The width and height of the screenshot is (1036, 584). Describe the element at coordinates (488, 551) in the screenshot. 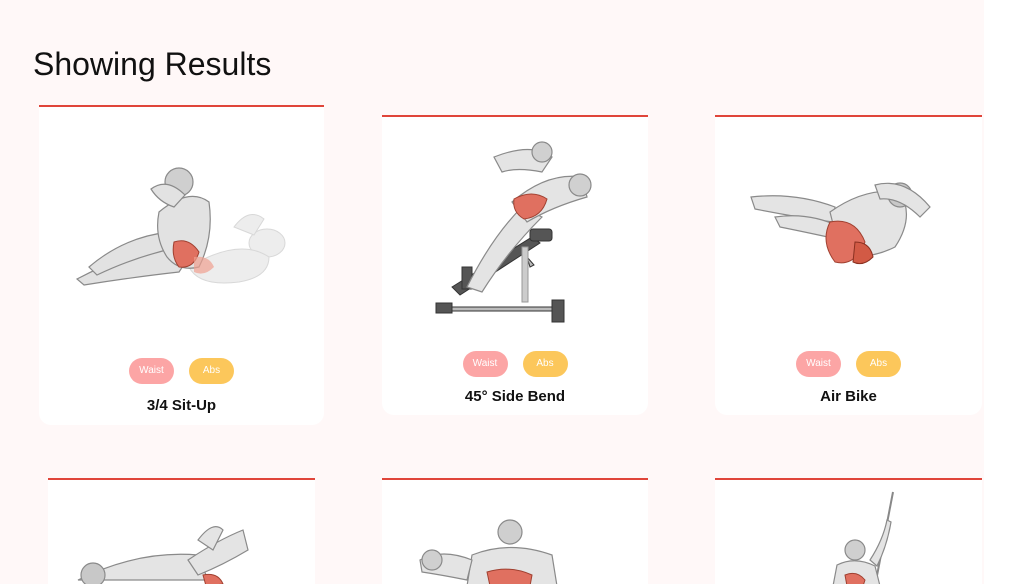

I see `crunch-image` at that location.